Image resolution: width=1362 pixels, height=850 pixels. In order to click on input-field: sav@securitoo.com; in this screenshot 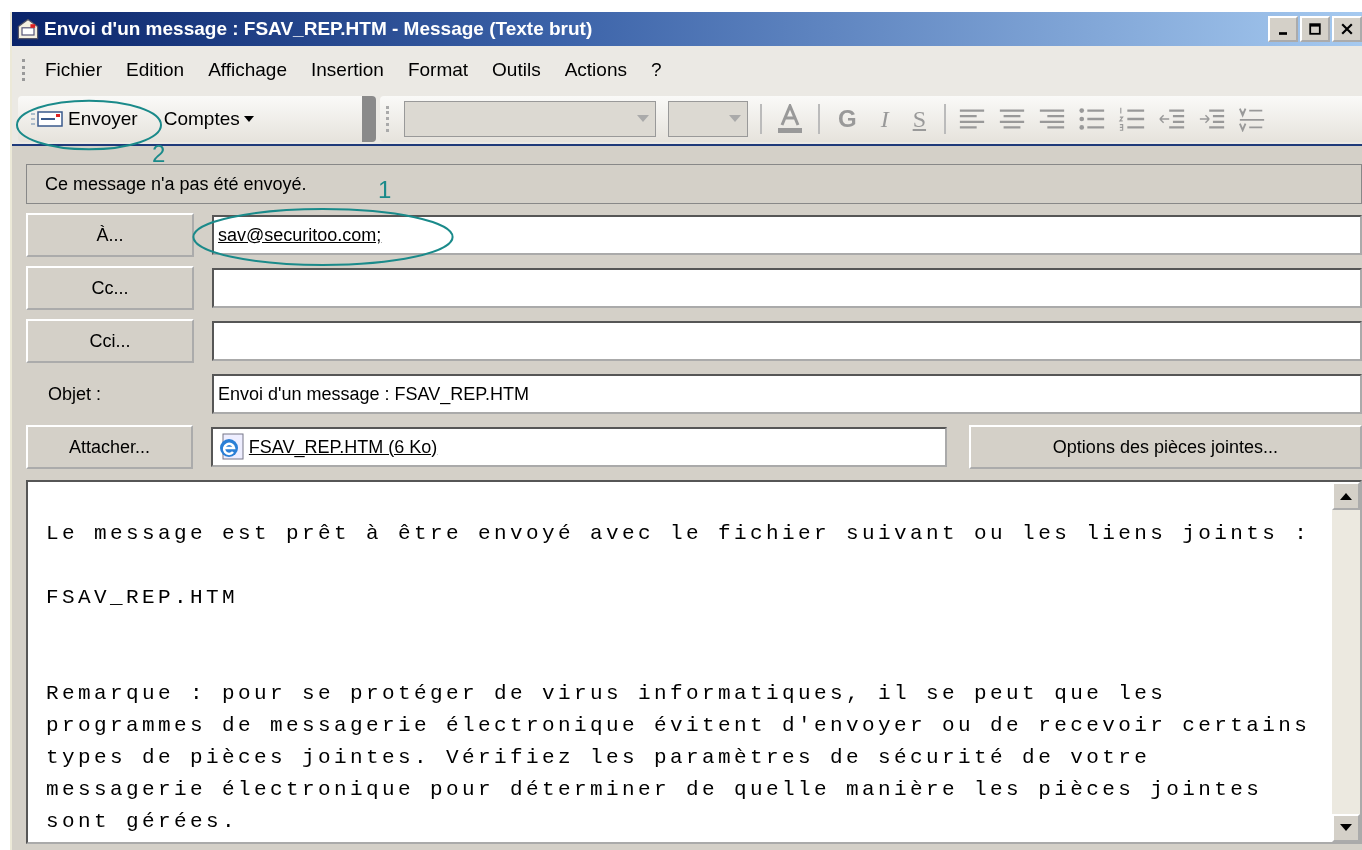, I will do `click(787, 235)`.